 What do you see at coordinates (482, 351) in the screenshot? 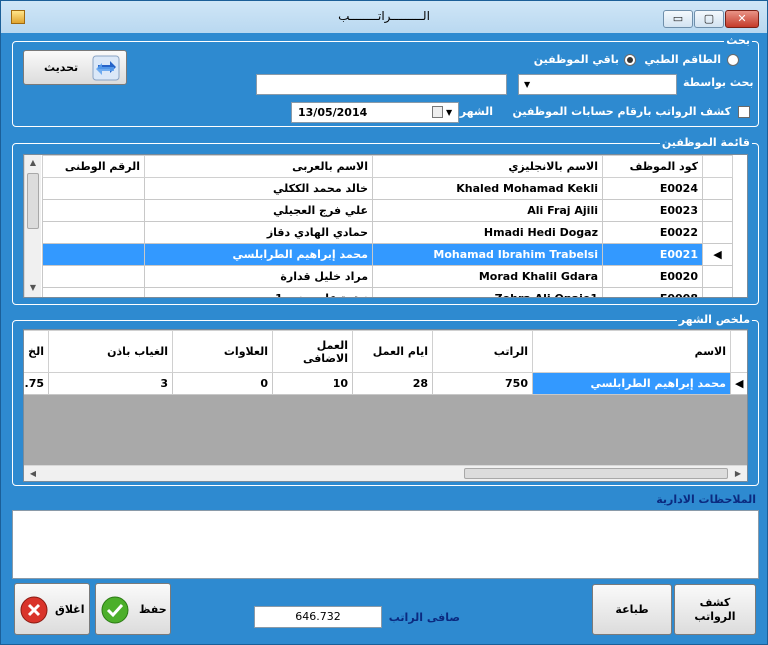
I see `col-salary: الراتب` at bounding box center [482, 351].